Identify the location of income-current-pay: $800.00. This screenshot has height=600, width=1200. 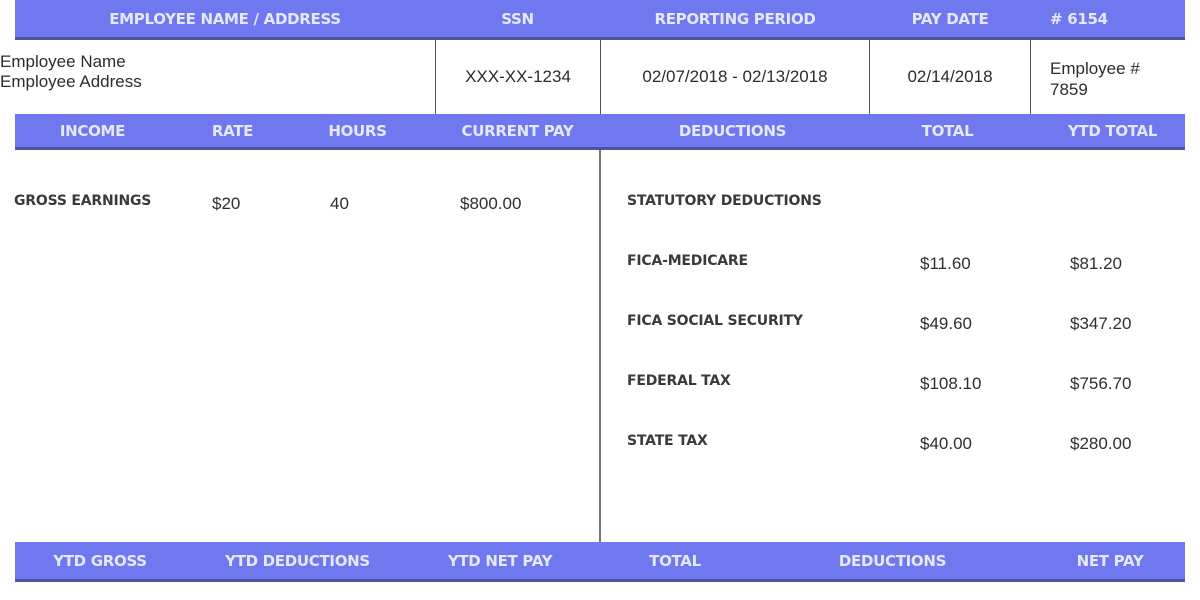
(491, 203).